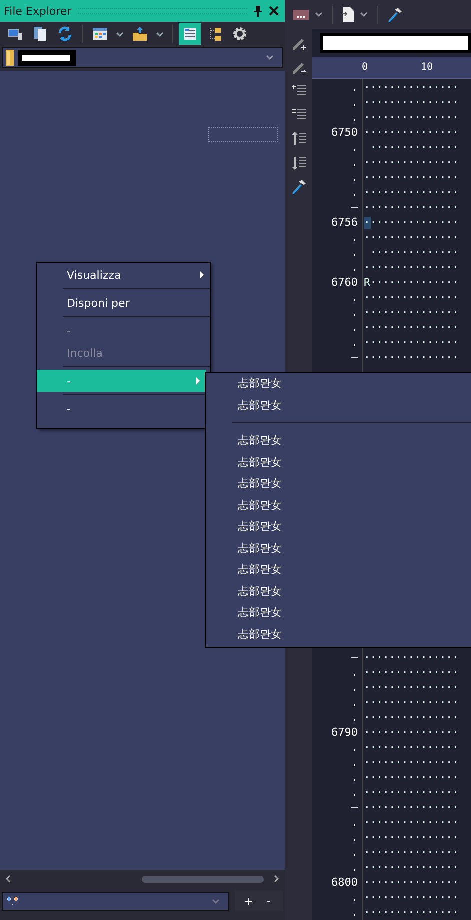 Image resolution: width=471 pixels, height=920 pixels. What do you see at coordinates (249, 901) in the screenshot?
I see `add-button: +` at bounding box center [249, 901].